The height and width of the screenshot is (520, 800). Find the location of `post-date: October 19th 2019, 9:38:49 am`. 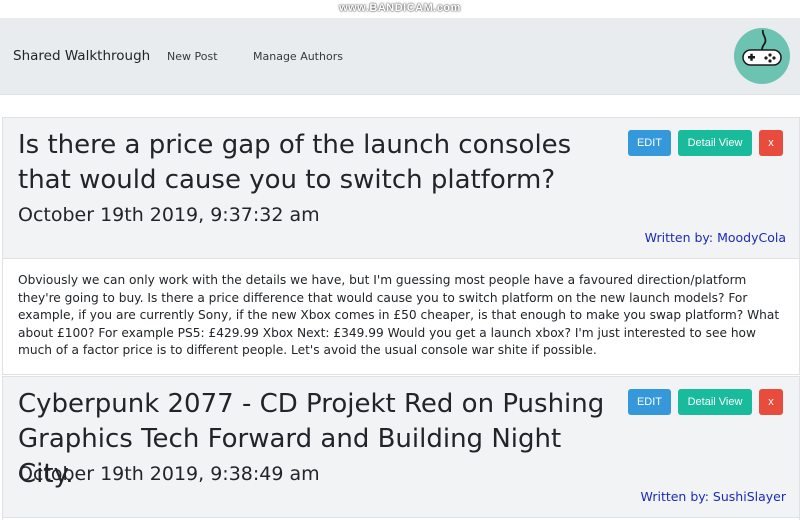

post-date: October 19th 2019, 9:38:49 am is located at coordinates (169, 474).